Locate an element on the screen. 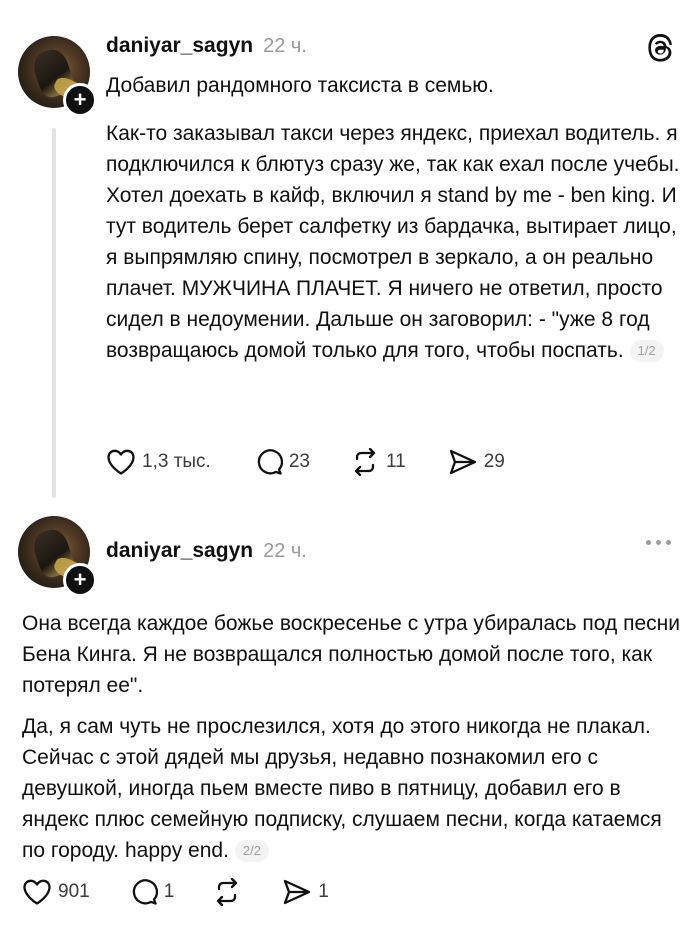 This screenshot has width=700, height=926. post-actions: 901 1 1 is located at coordinates (175, 892).